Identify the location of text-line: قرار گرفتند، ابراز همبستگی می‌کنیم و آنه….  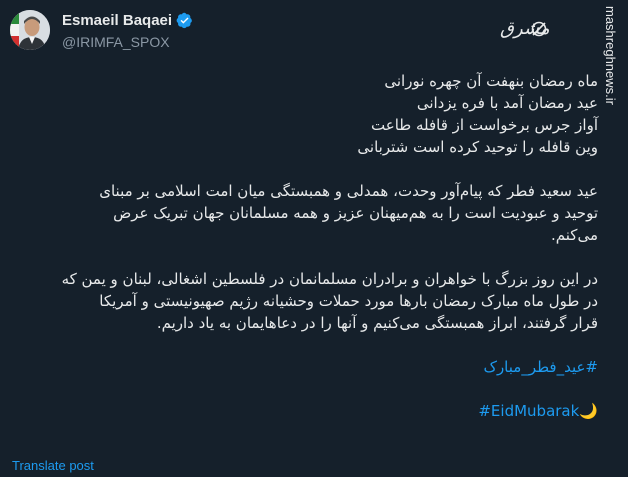
(377, 323).